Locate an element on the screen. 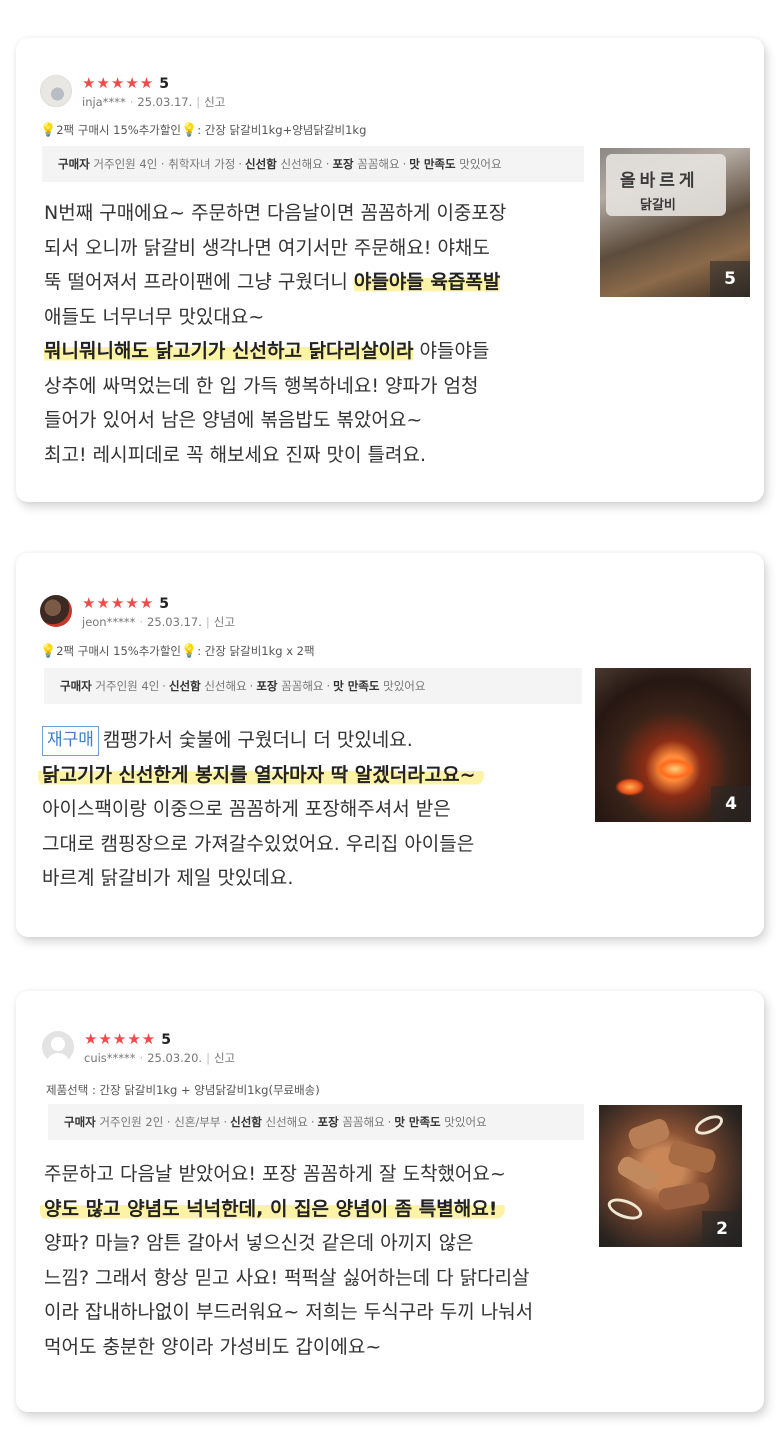  default-avatar-icon is located at coordinates (58, 1047).